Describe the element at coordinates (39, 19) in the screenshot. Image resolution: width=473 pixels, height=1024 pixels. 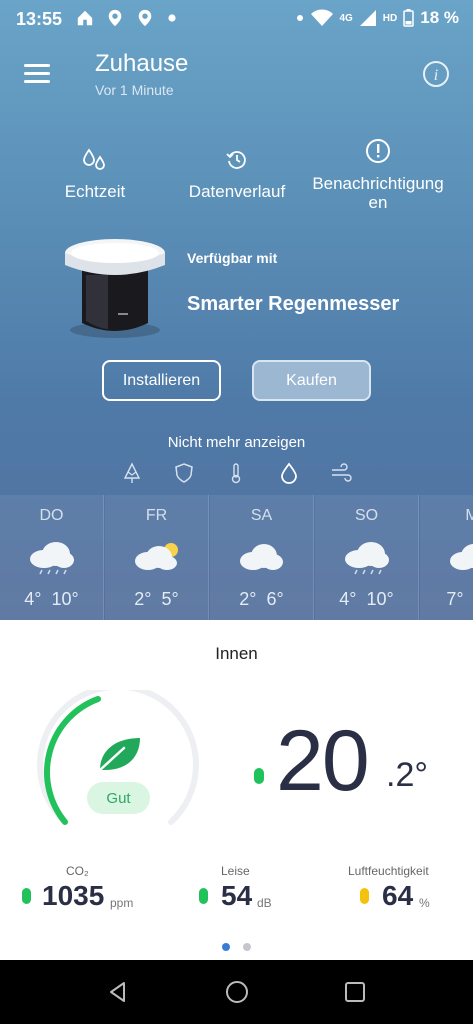
I see `status-time: 13:55` at that location.